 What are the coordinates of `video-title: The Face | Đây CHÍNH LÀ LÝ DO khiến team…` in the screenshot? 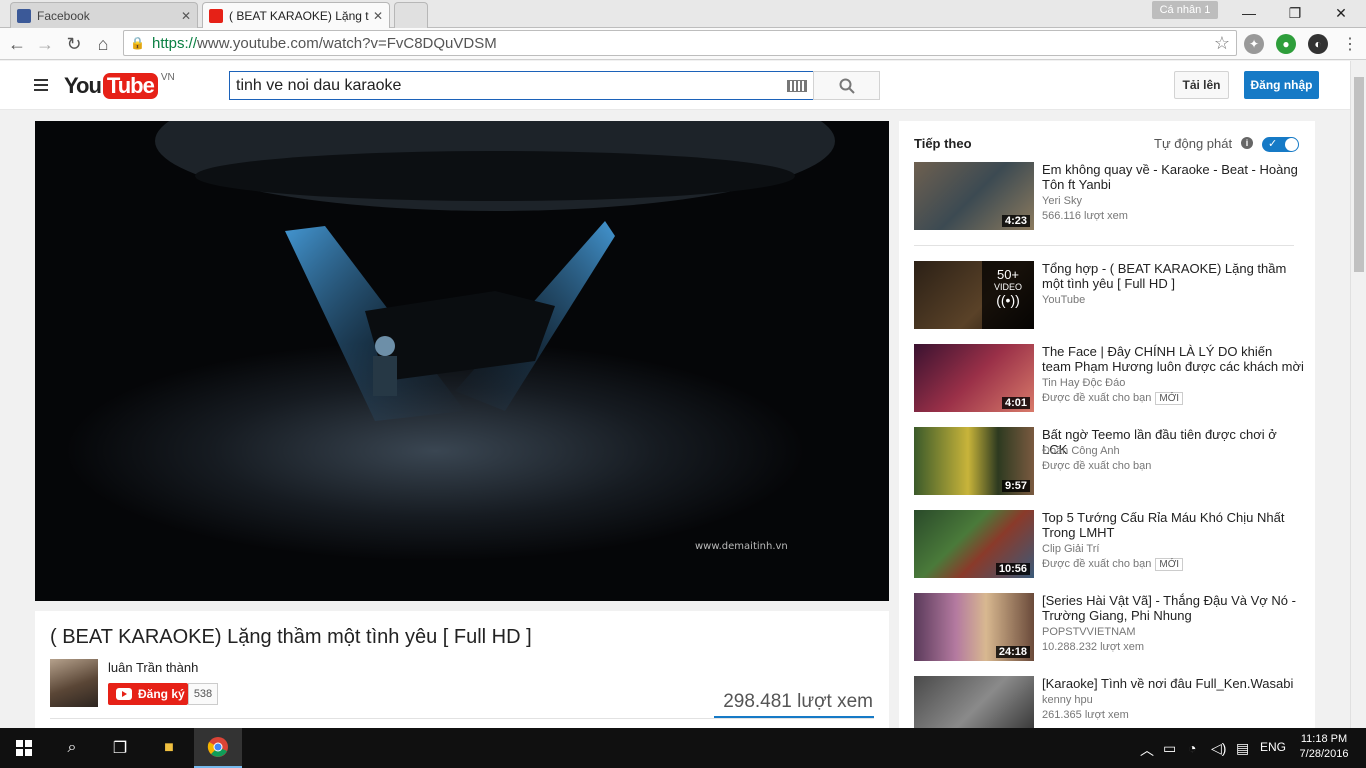 It's located at (1173, 359).